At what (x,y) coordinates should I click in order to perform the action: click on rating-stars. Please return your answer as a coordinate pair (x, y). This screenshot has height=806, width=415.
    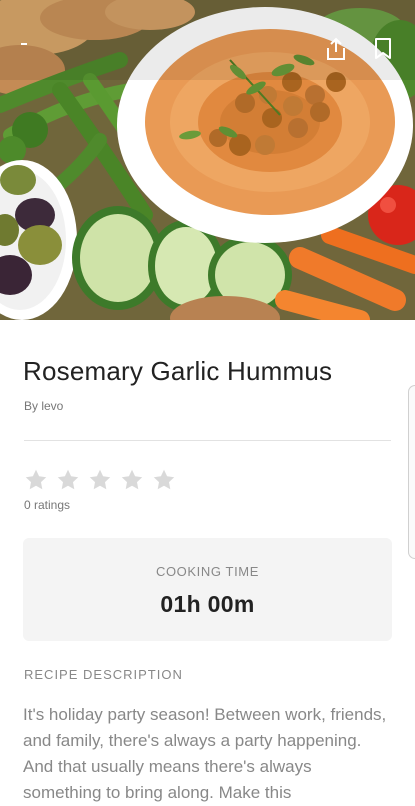
    Looking at the image, I should click on (100, 480).